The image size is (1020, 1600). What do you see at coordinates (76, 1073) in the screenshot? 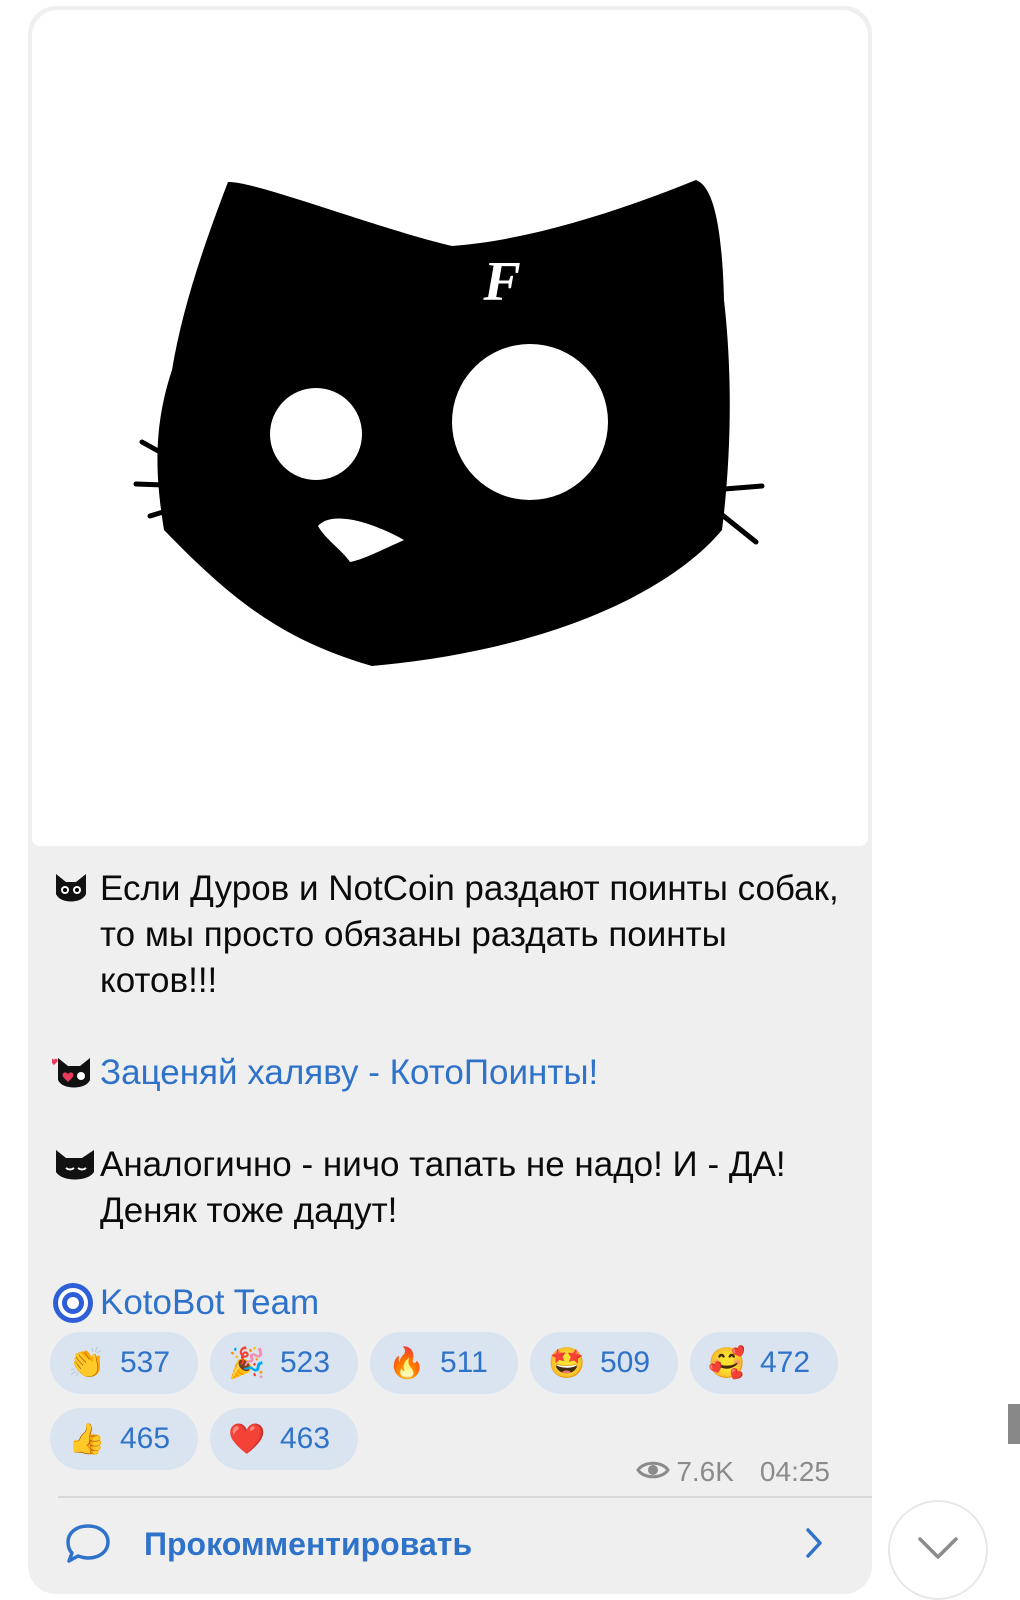
I see `cat-heart-emoji` at bounding box center [76, 1073].